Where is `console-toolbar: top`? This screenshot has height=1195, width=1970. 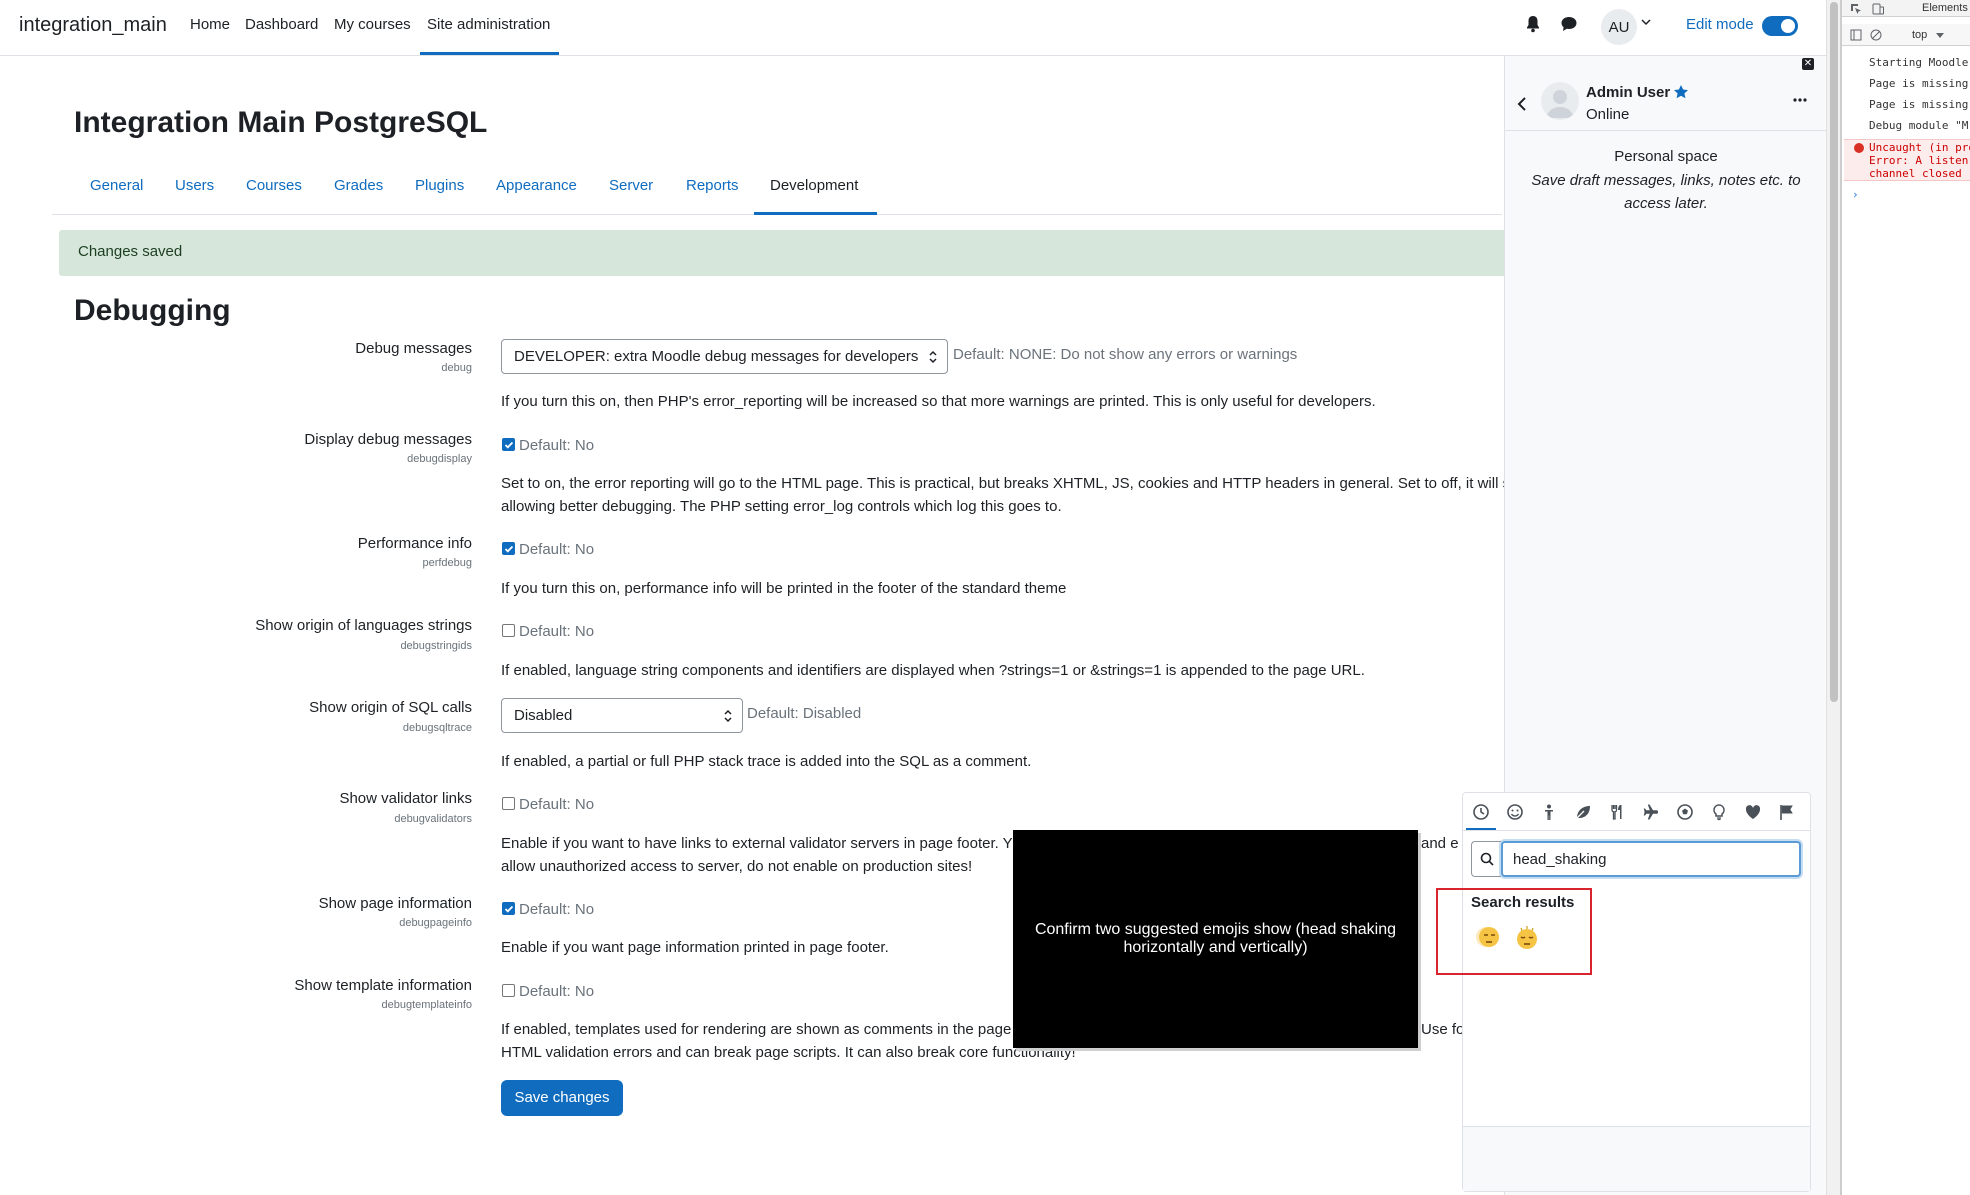
console-toolbar: top is located at coordinates (1906, 35).